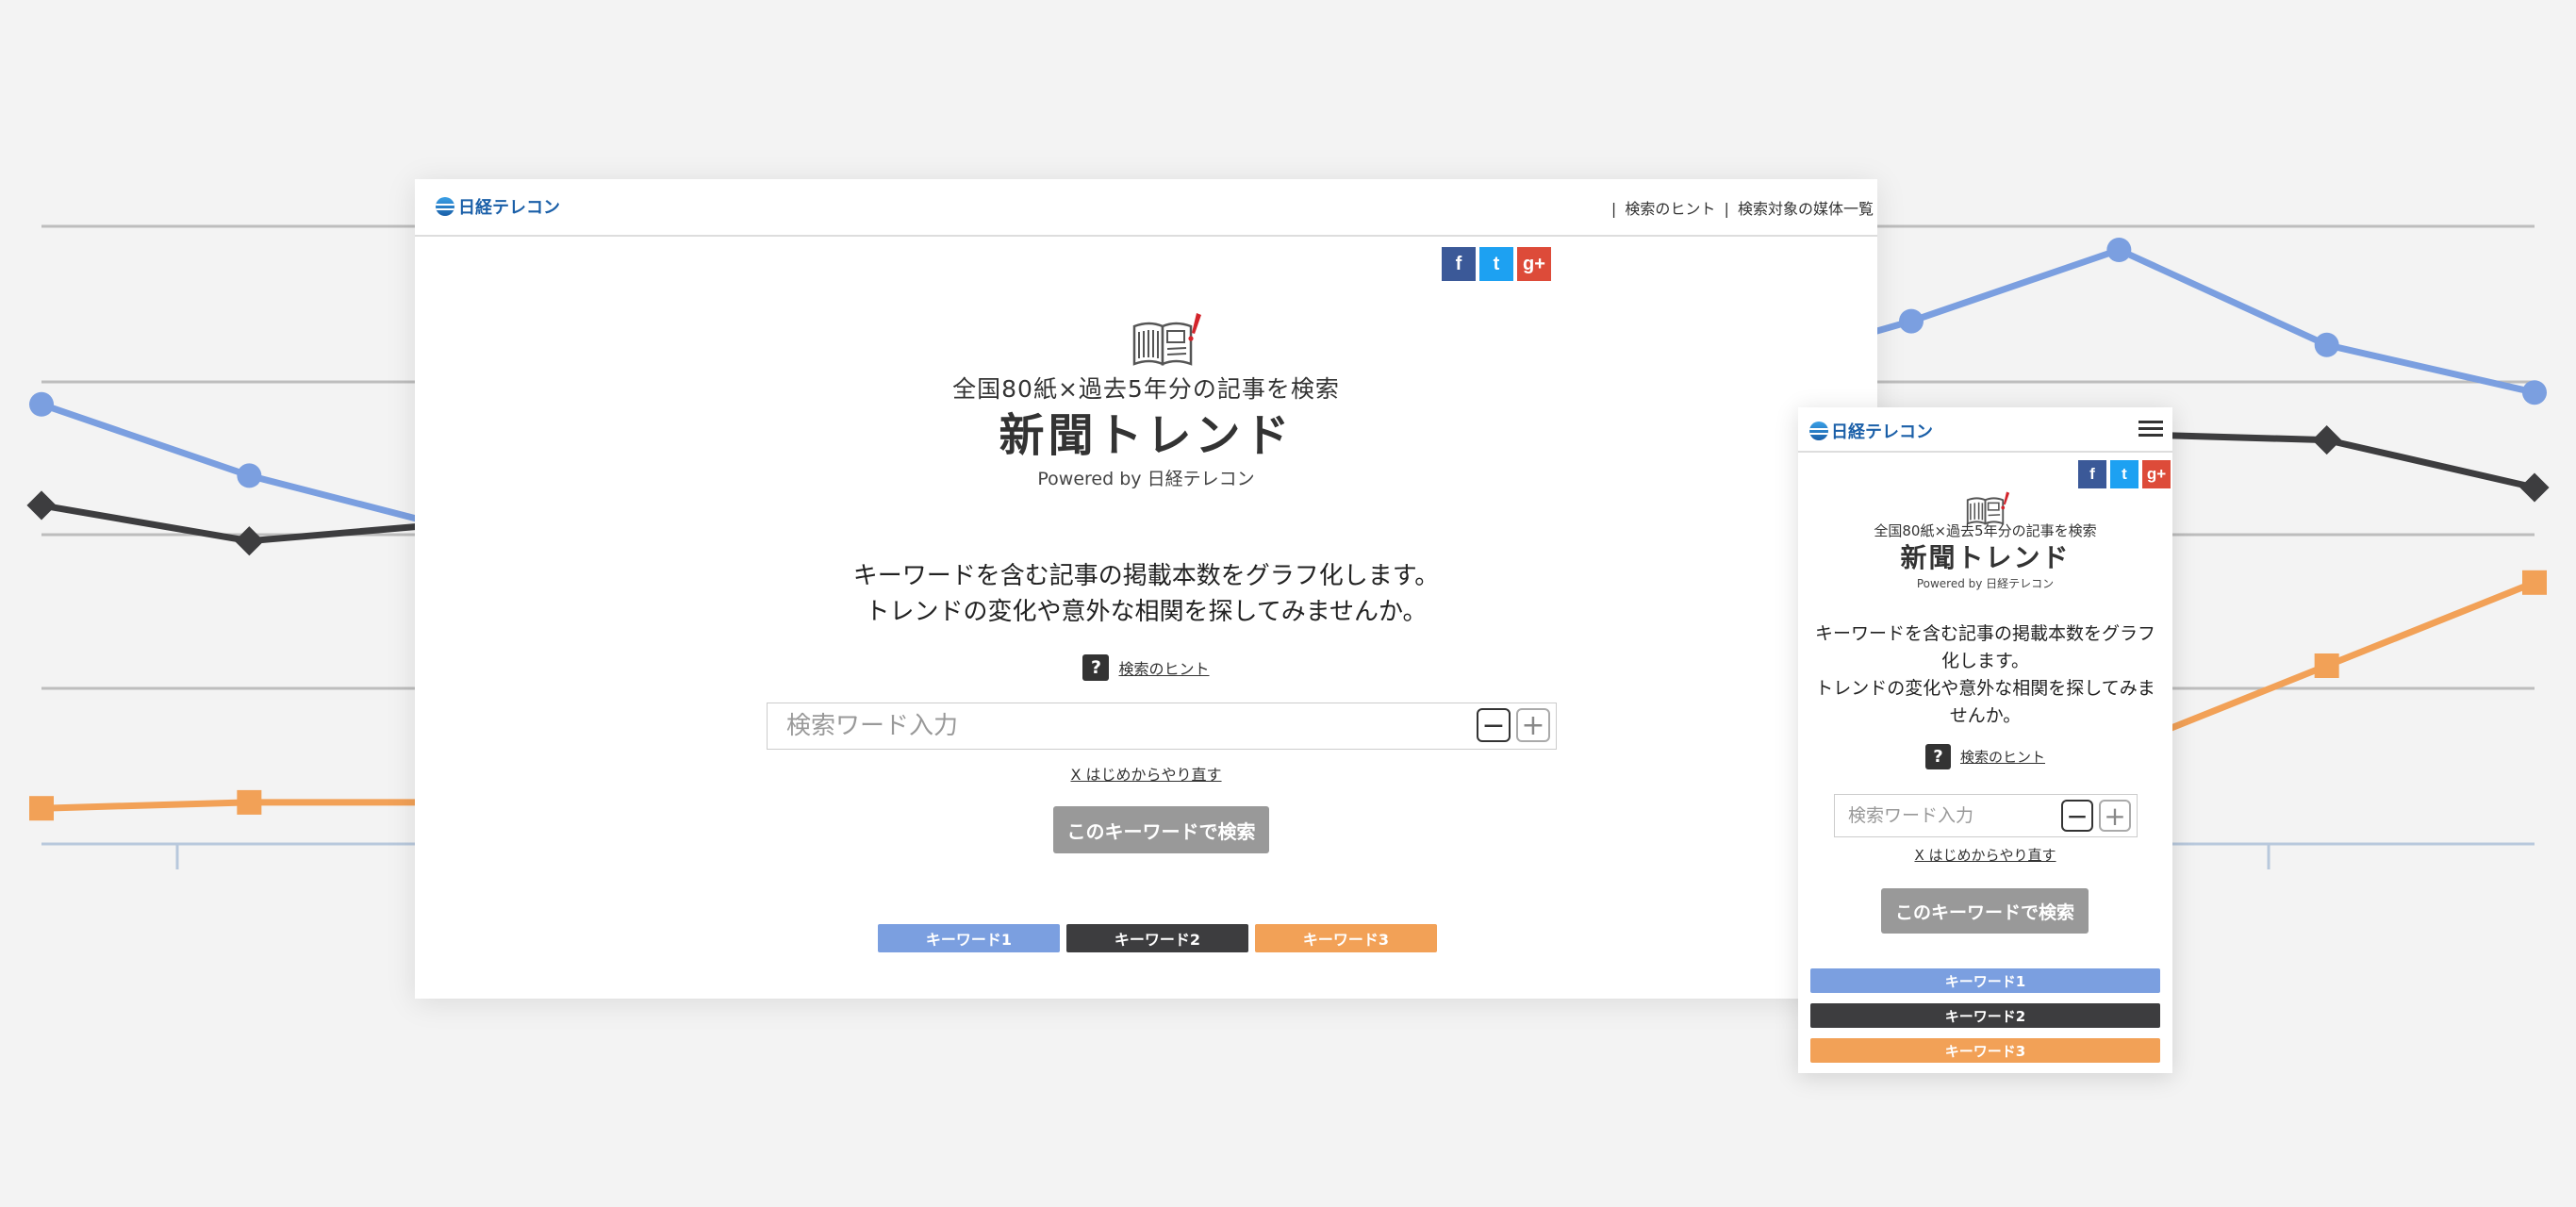 The image size is (2576, 1207). What do you see at coordinates (1166, 340) in the screenshot?
I see `newspaper-icon` at bounding box center [1166, 340].